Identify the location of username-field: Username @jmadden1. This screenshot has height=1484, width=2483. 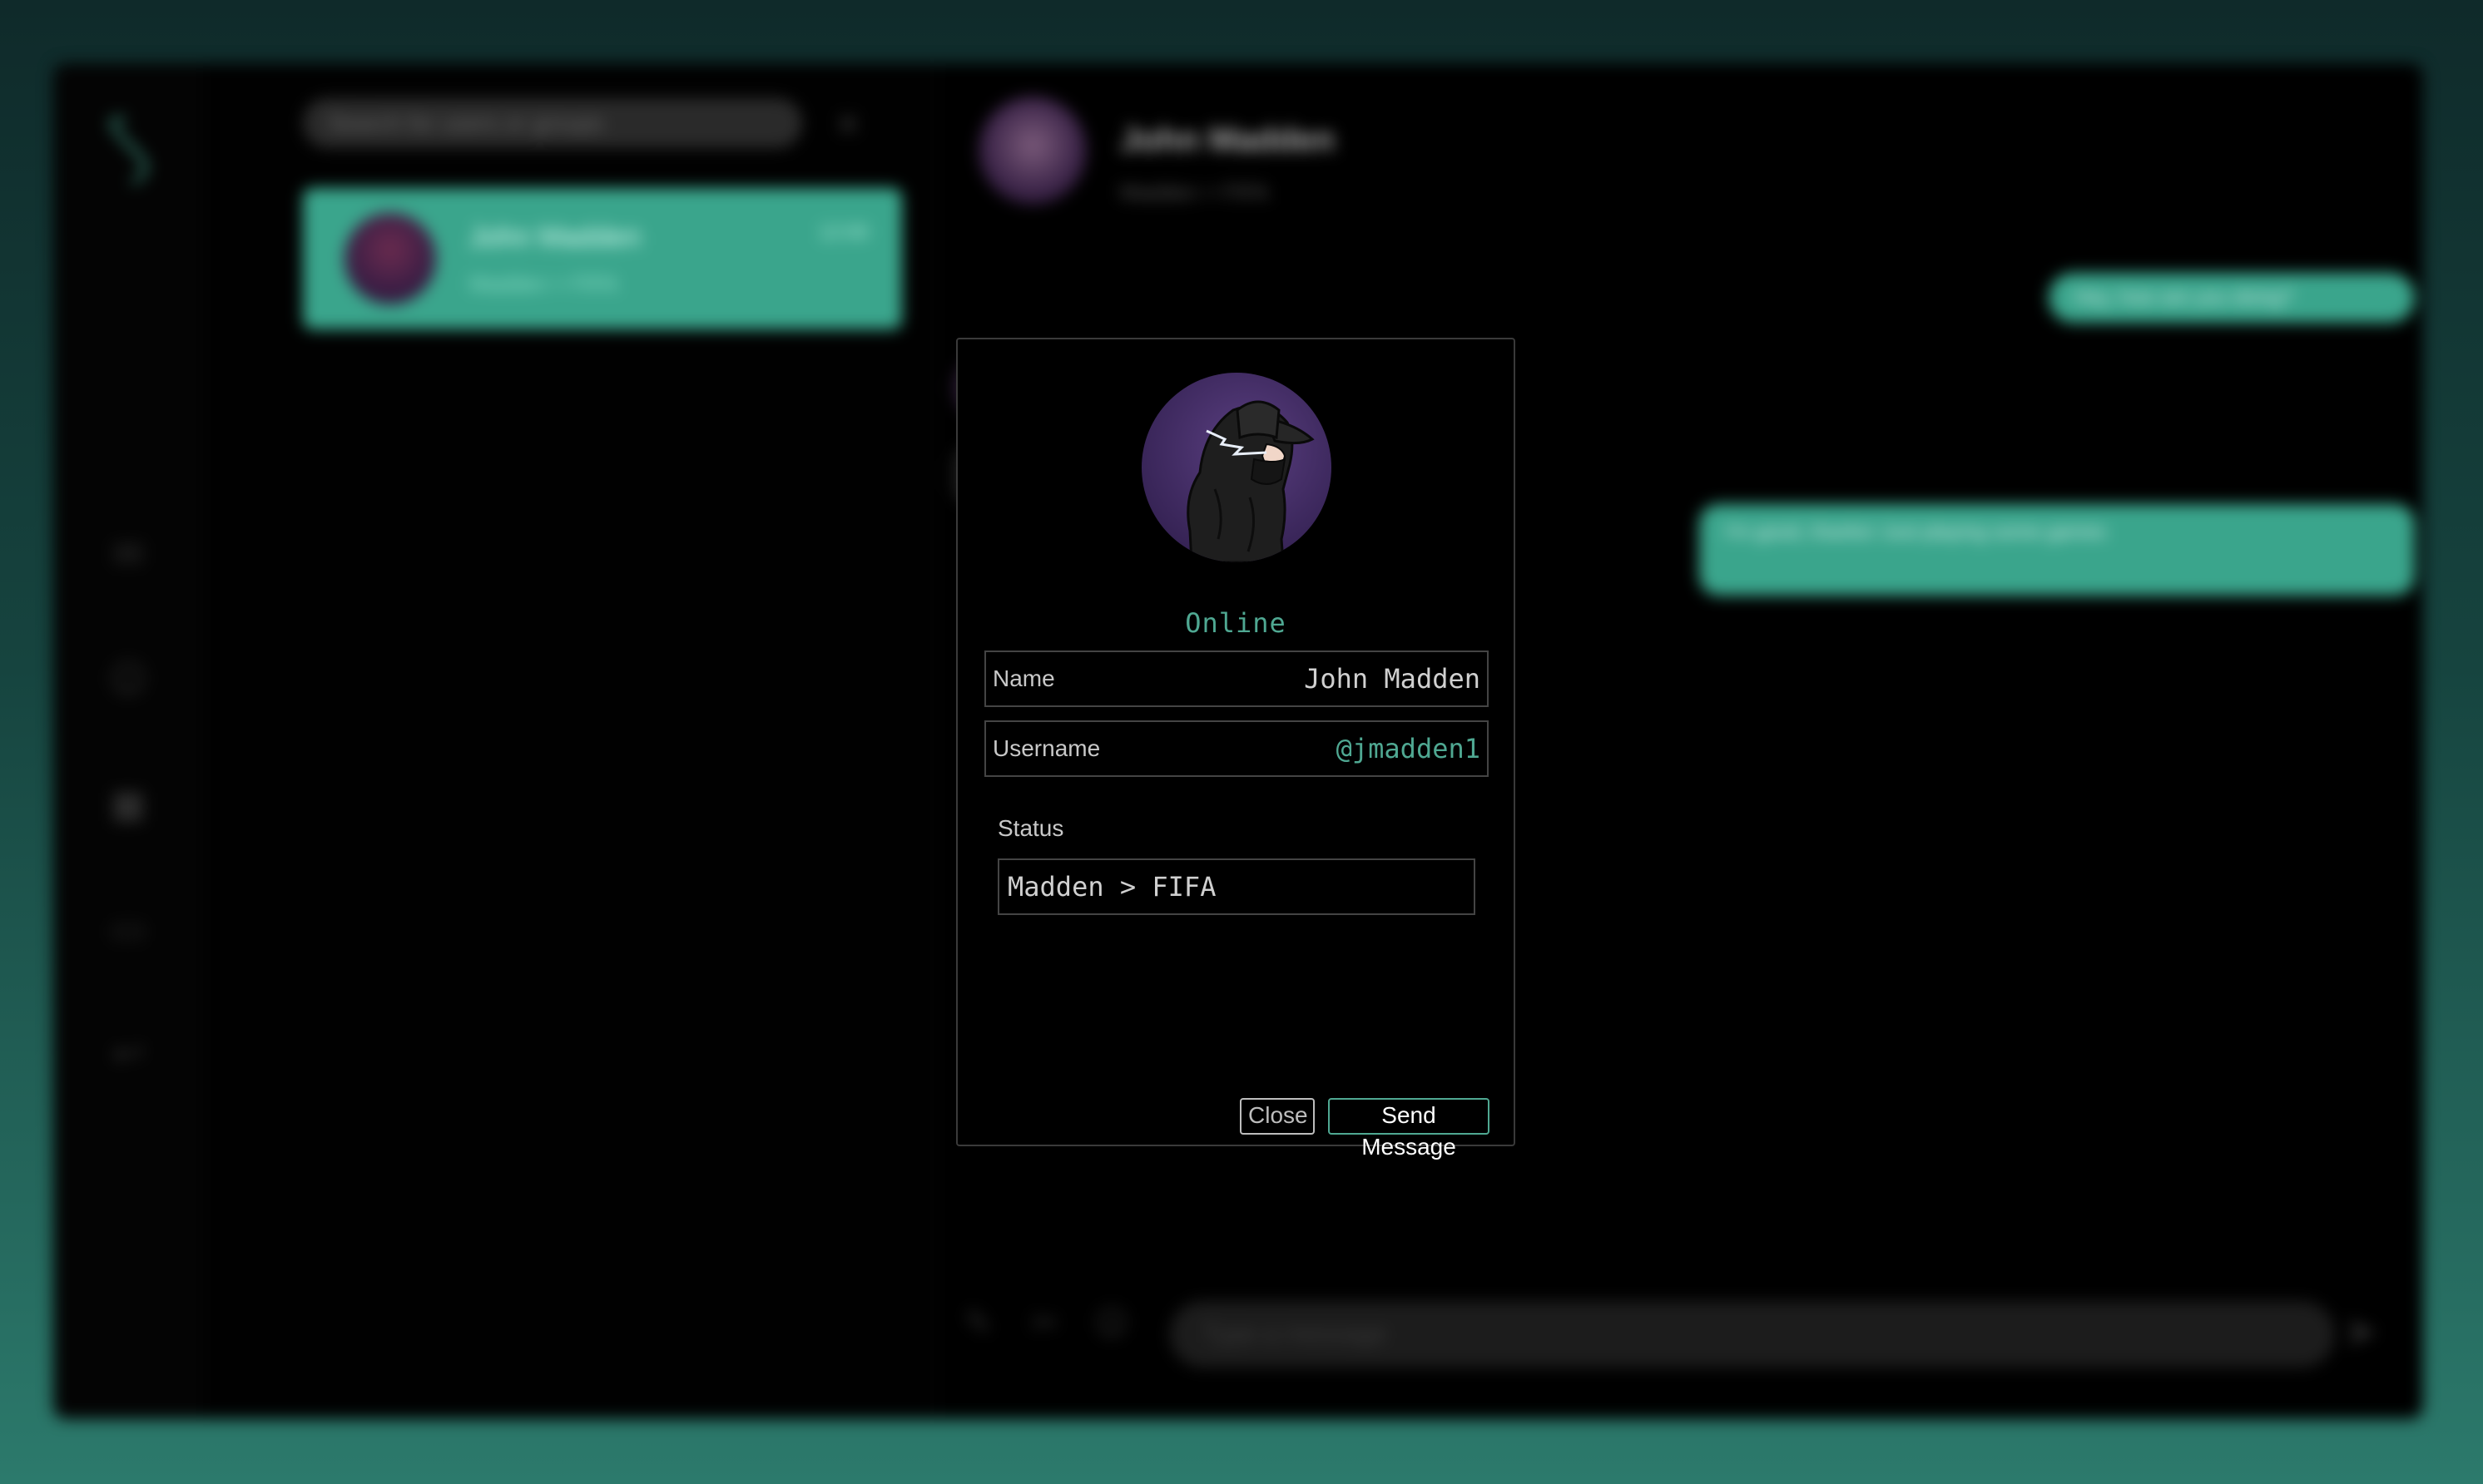
(1236, 749).